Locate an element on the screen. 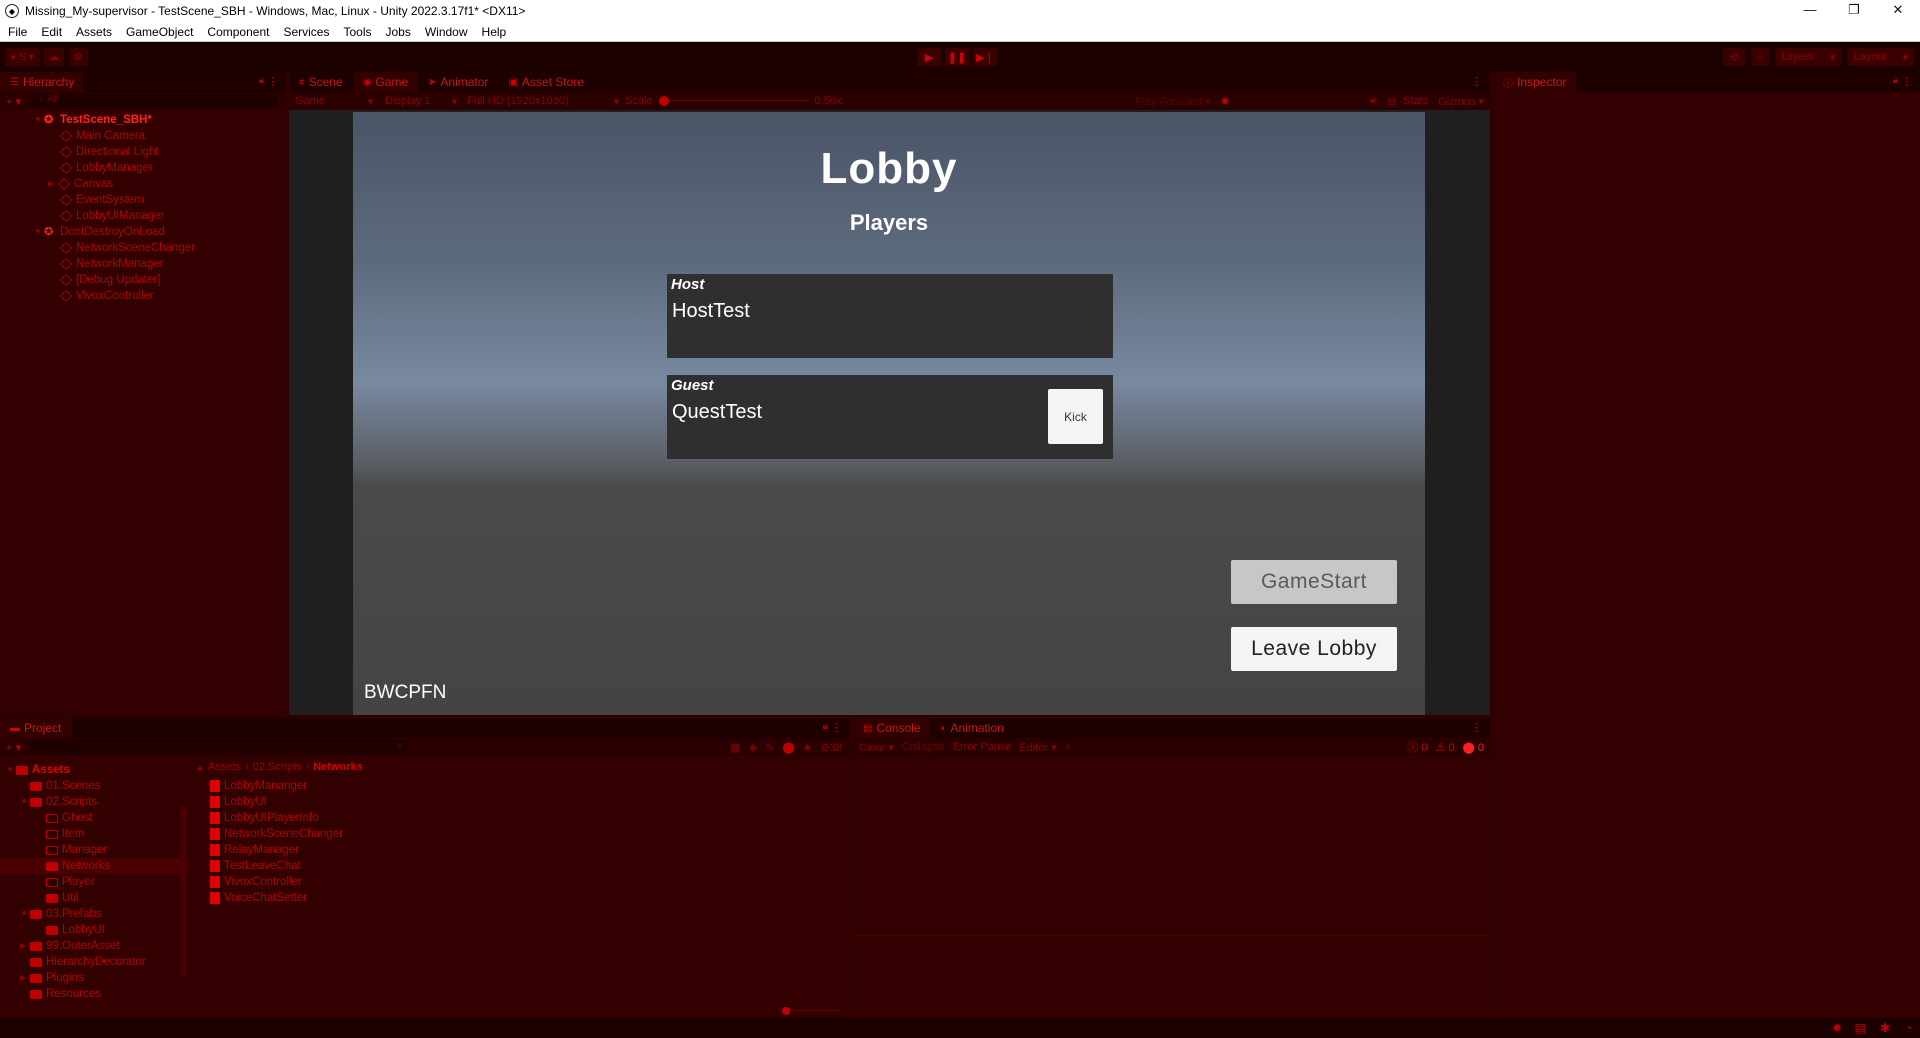 The image size is (1920, 1038). folder-row: Util is located at coordinates (94, 898).